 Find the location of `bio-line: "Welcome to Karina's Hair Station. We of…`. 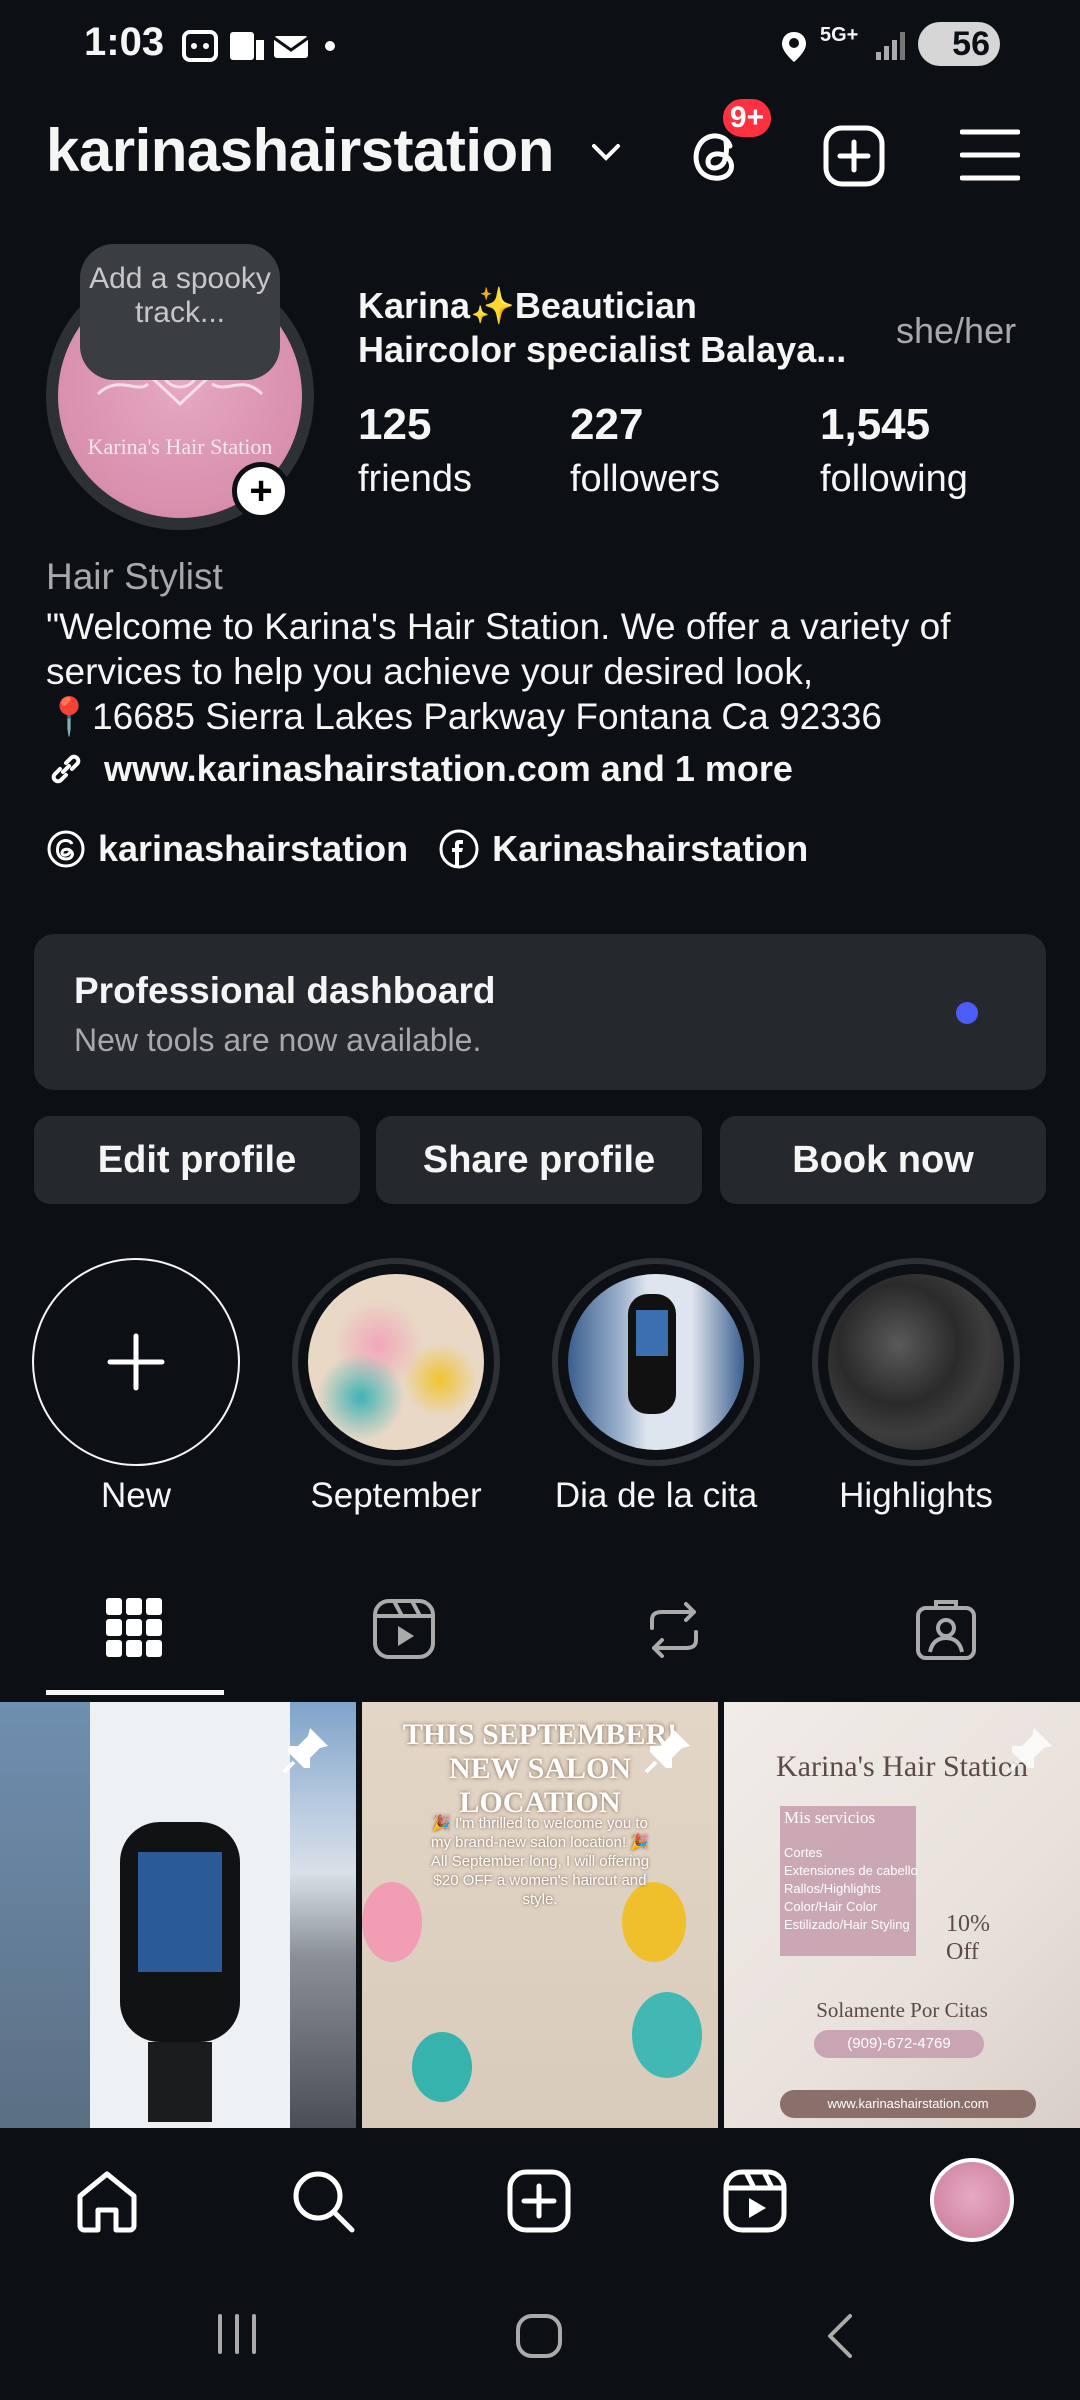

bio-line: "Welcome to Karina's Hair Station. We of… is located at coordinates (498, 626).